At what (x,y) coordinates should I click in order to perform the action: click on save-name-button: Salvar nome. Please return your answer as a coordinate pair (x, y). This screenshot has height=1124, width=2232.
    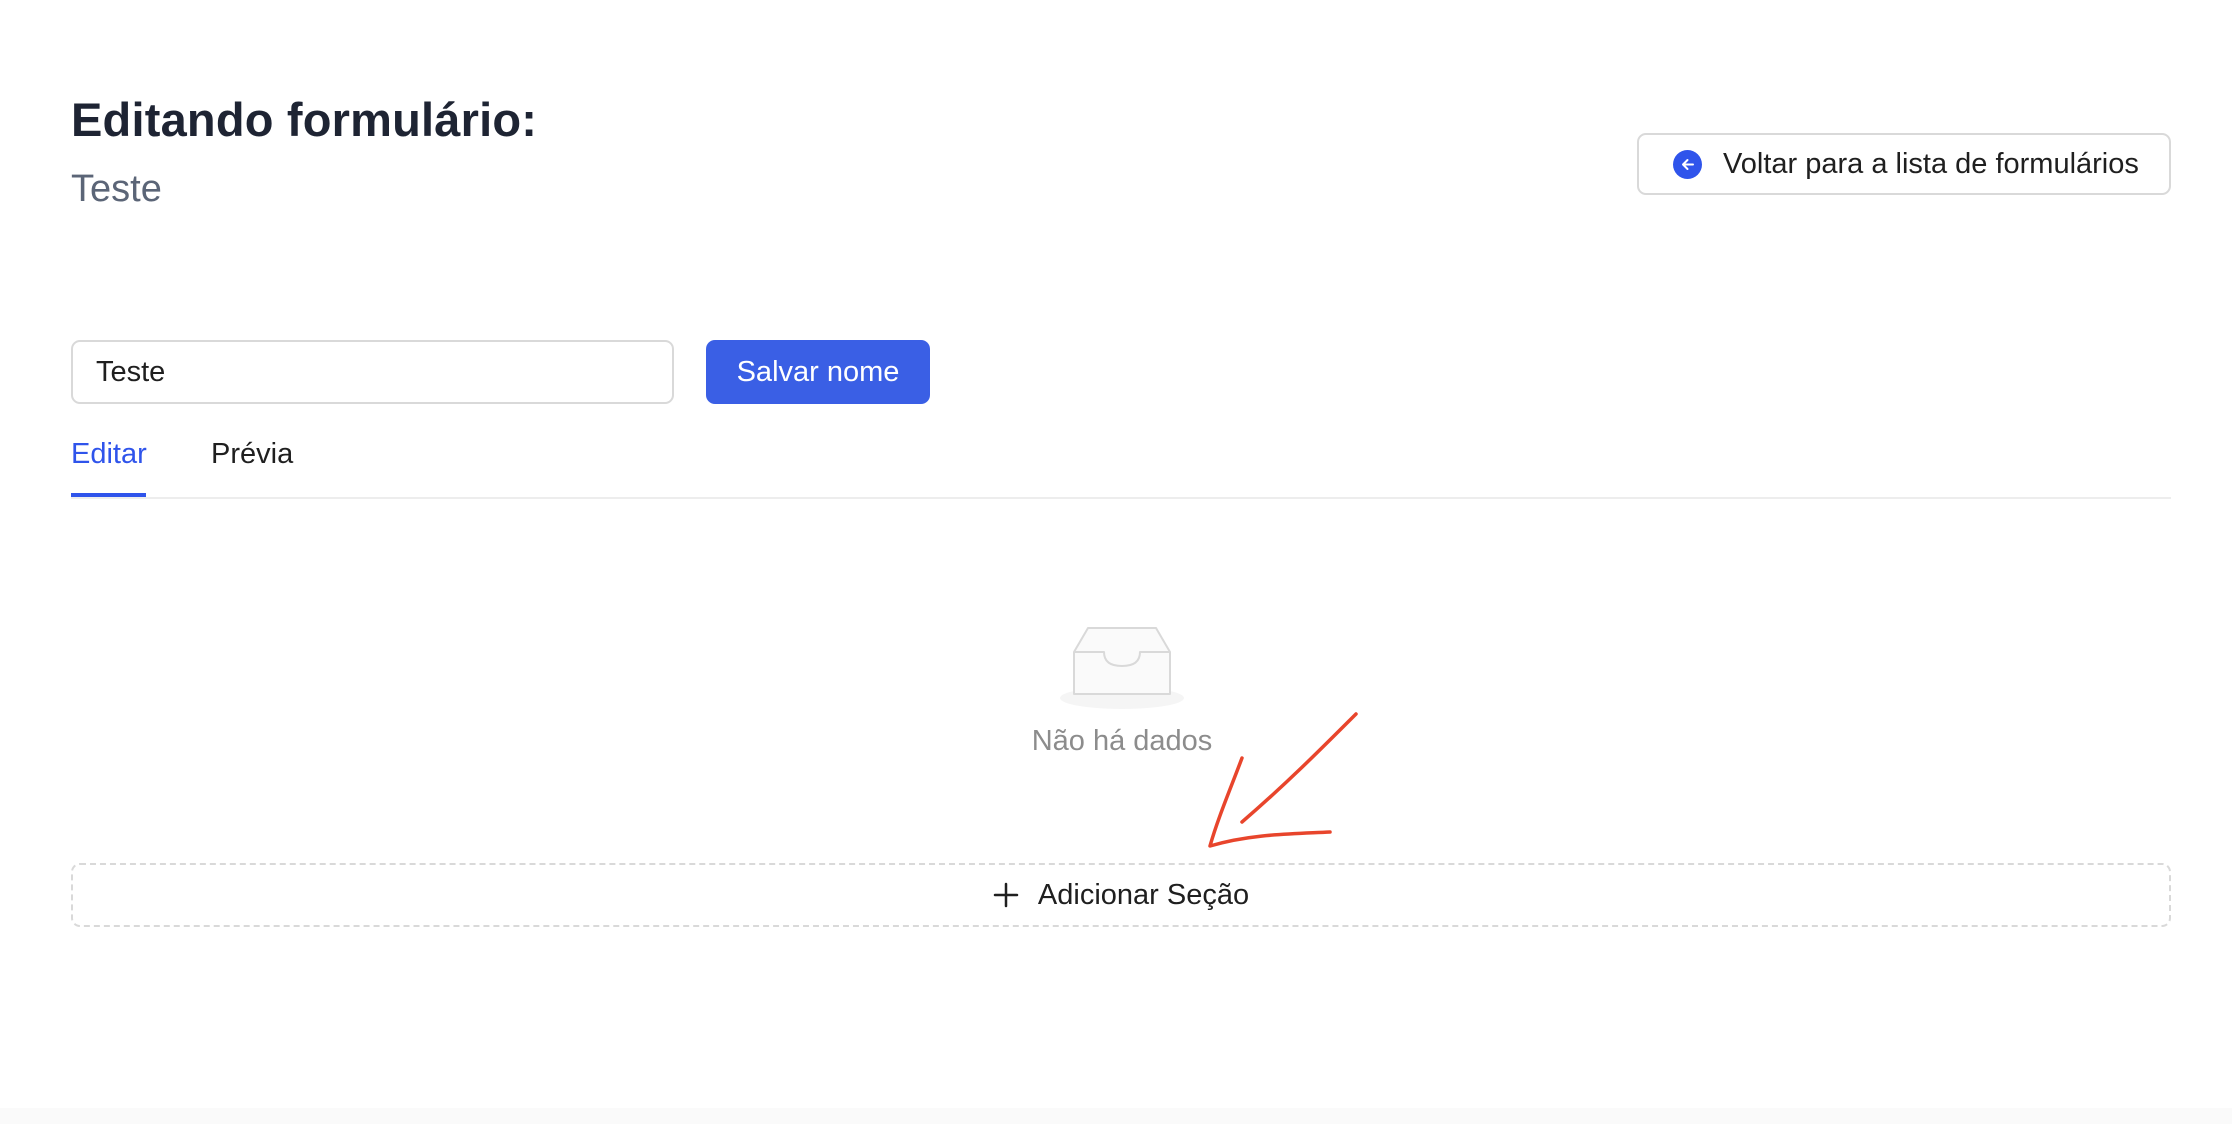
    Looking at the image, I should click on (818, 372).